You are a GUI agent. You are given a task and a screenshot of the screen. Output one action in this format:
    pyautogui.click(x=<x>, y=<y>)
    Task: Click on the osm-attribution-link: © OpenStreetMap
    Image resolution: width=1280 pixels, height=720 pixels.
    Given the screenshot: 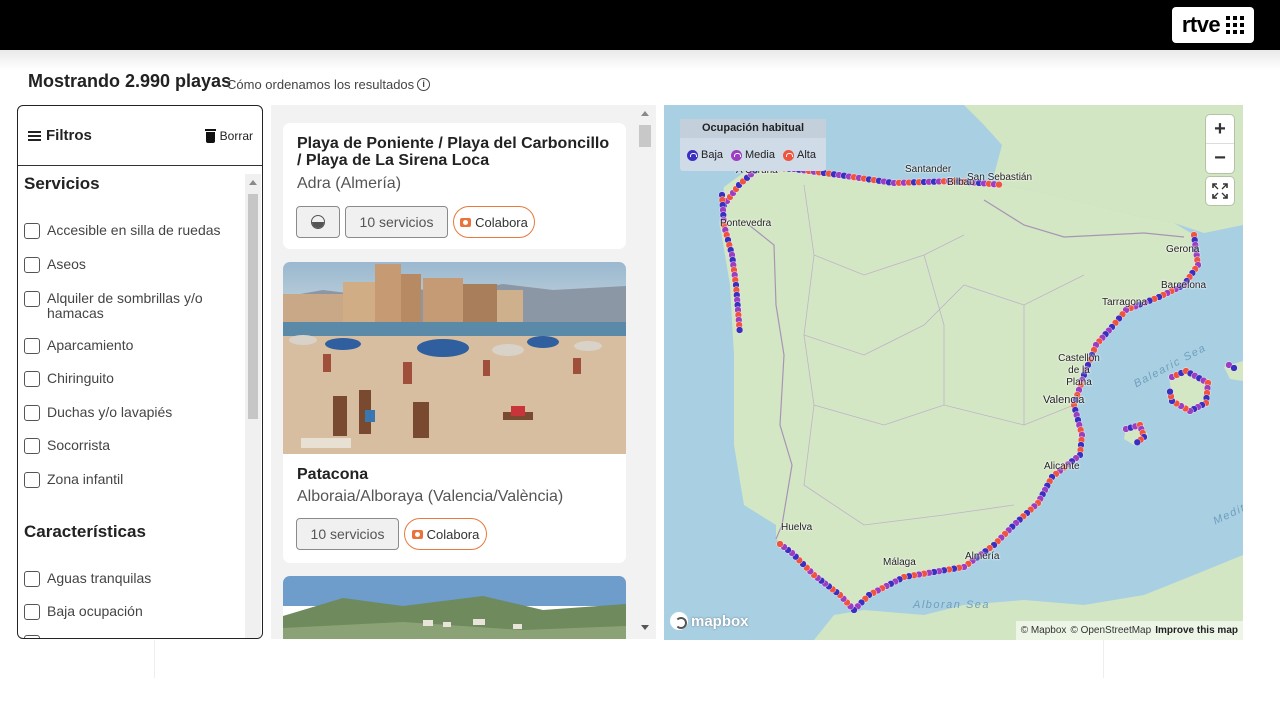 What is the action you would take?
    pyautogui.click(x=1110, y=630)
    